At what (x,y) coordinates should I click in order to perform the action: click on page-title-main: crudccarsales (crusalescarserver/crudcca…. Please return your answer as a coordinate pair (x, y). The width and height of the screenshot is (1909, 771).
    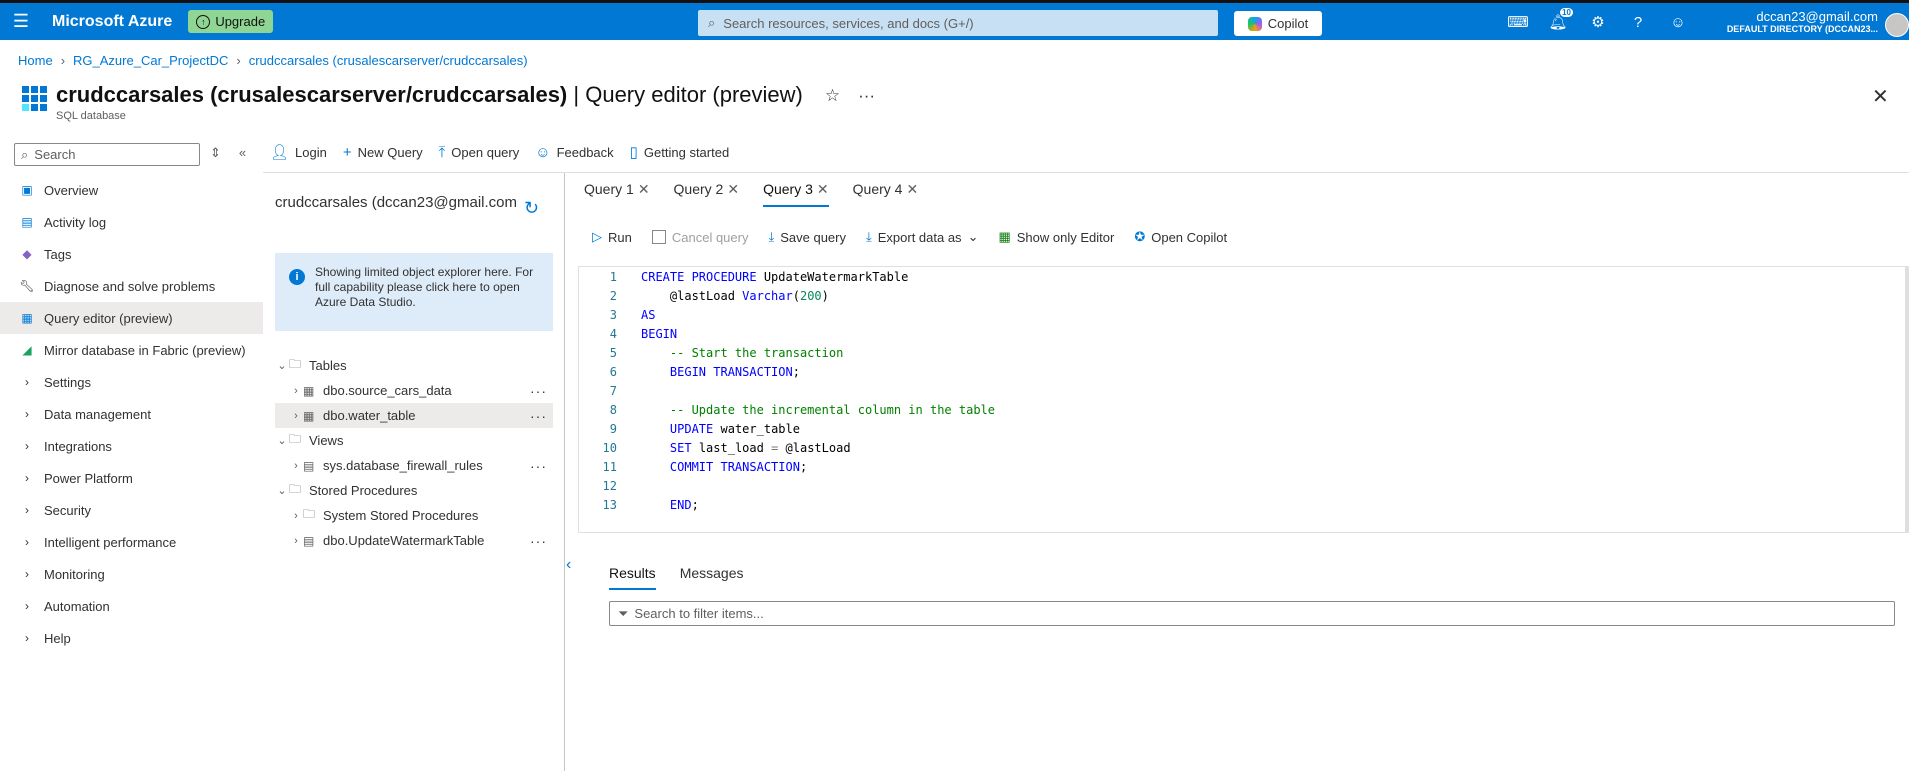
    Looking at the image, I should click on (312, 94).